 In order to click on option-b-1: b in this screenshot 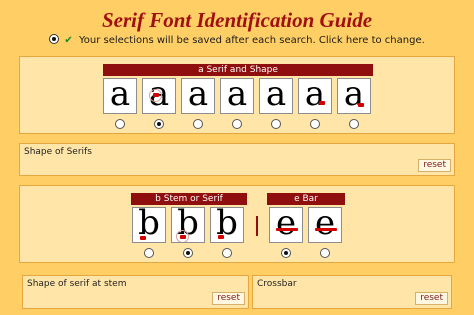, I will do `click(149, 225)`.